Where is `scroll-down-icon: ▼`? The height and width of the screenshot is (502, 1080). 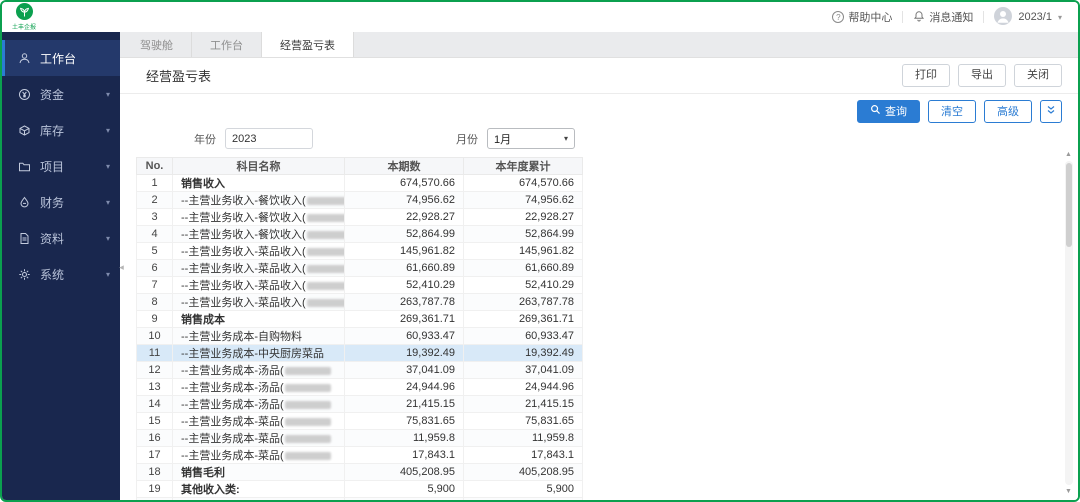 scroll-down-icon: ▼ is located at coordinates (1068, 491).